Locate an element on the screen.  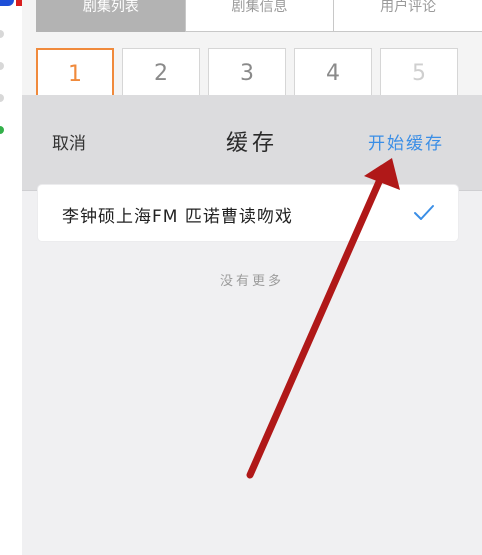
tab-episode-info: 剧集信息 is located at coordinates (259, 16).